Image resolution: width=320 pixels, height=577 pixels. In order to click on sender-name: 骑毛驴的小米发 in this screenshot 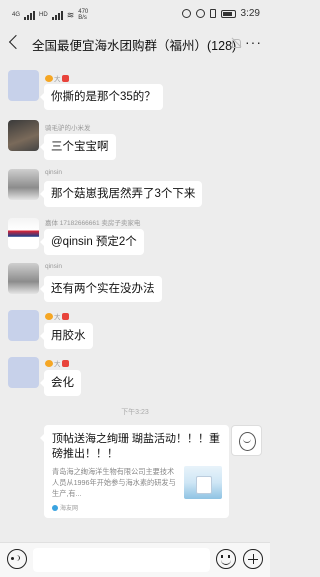, I will do `click(68, 128)`.